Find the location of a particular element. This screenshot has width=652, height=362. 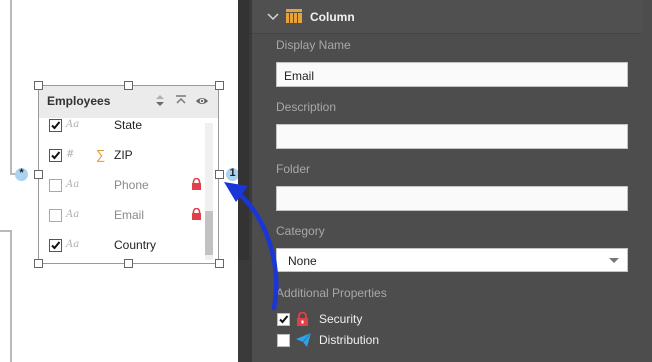

category-label: Category is located at coordinates (300, 231).